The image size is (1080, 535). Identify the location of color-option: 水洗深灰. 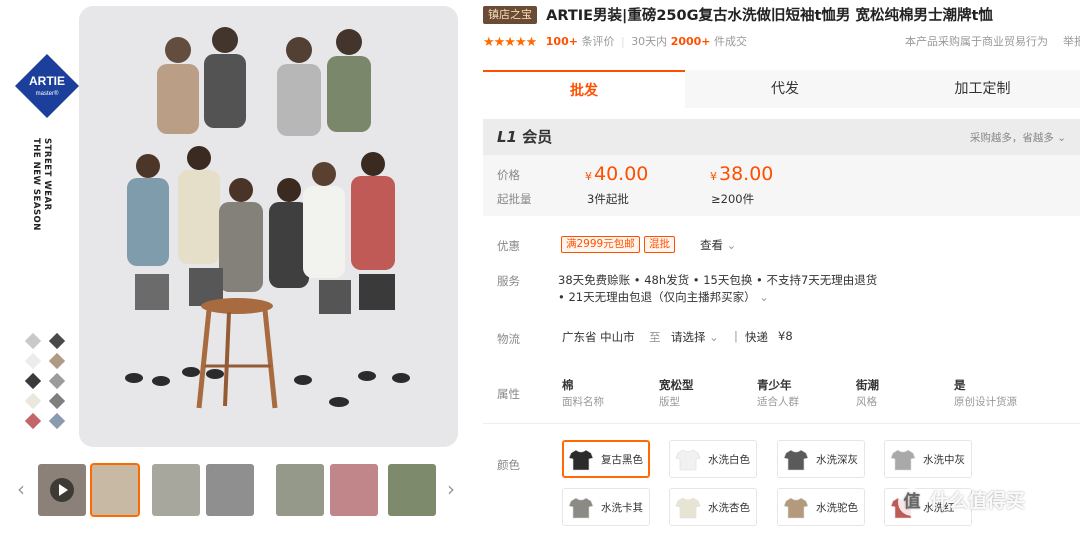
(821, 459).